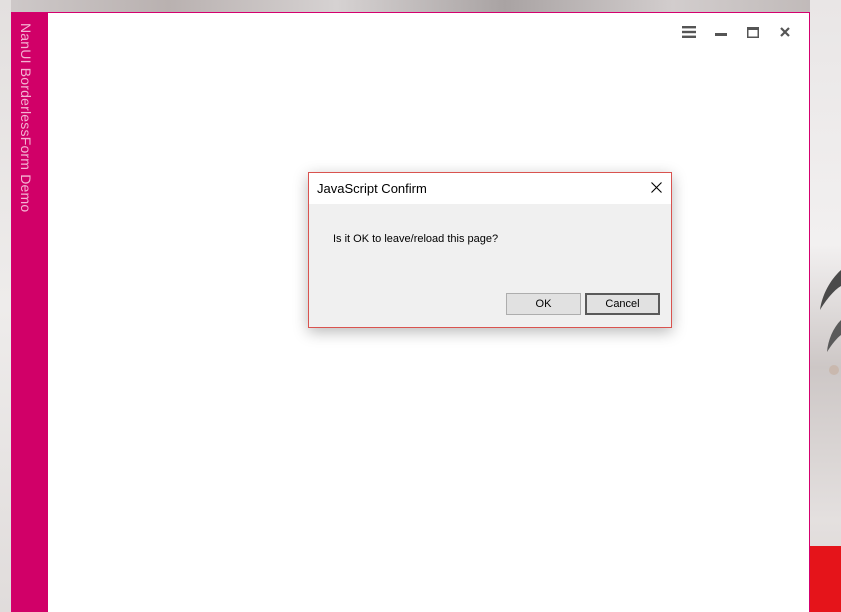  I want to click on dialog-close-button, so click(656, 188).